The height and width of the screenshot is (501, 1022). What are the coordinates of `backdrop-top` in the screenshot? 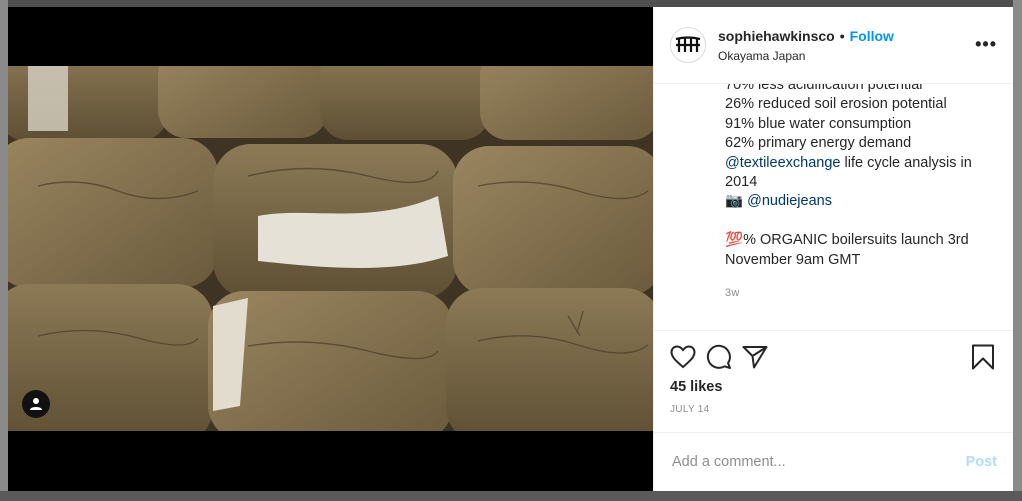 It's located at (511, 3).